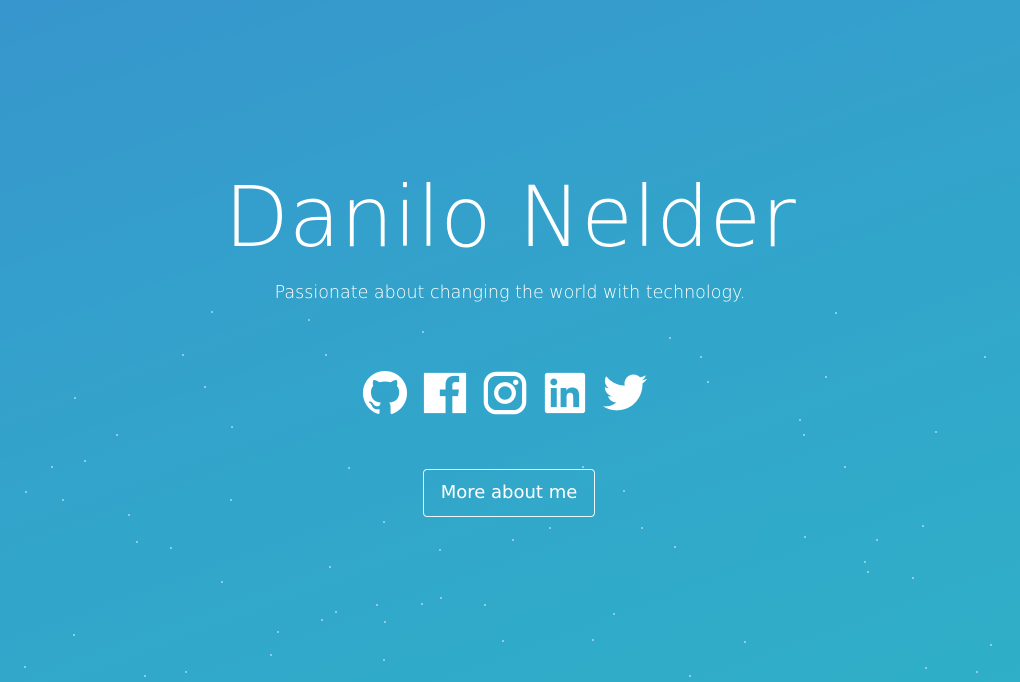  I want to click on instagram-icon, so click(505, 393).